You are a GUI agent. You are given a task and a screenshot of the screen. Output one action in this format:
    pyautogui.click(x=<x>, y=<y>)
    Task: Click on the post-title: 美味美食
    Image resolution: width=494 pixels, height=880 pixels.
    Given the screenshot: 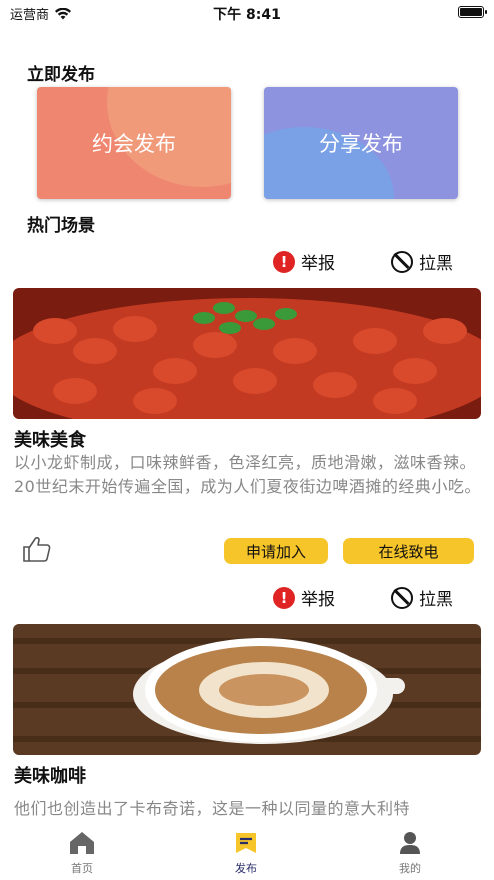 What is the action you would take?
    pyautogui.click(x=50, y=440)
    